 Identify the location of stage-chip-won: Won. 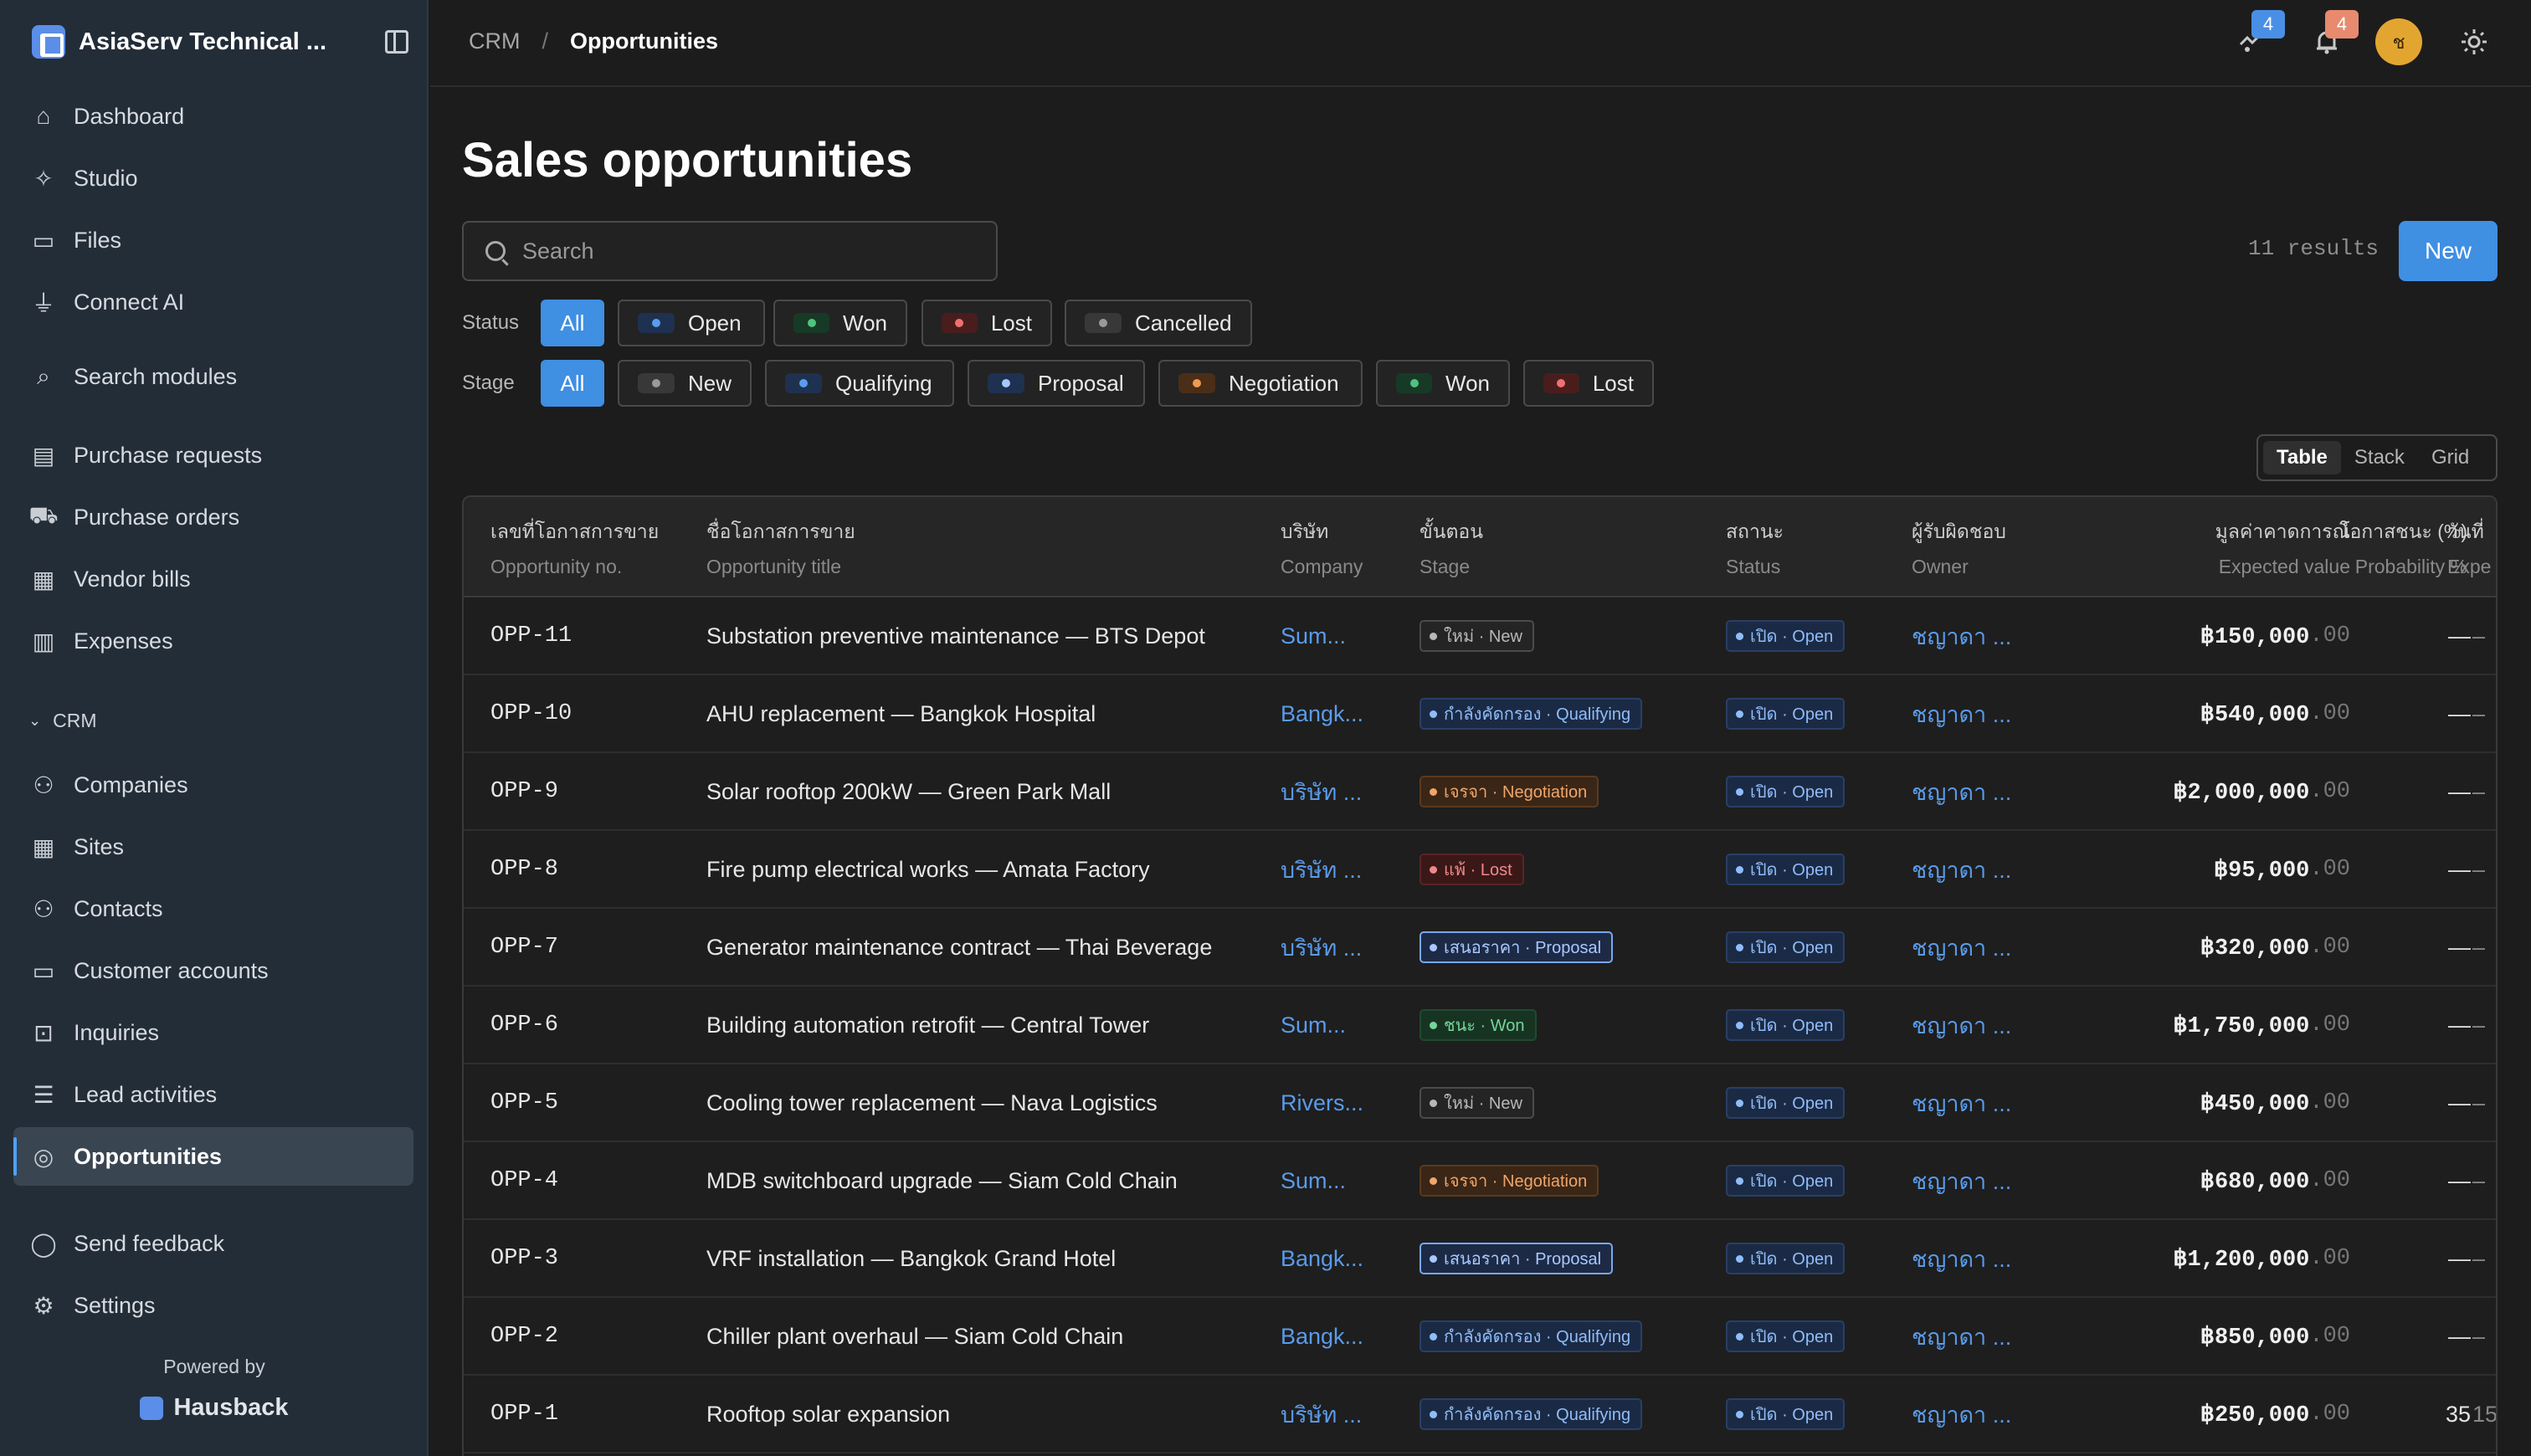
(1443, 384).